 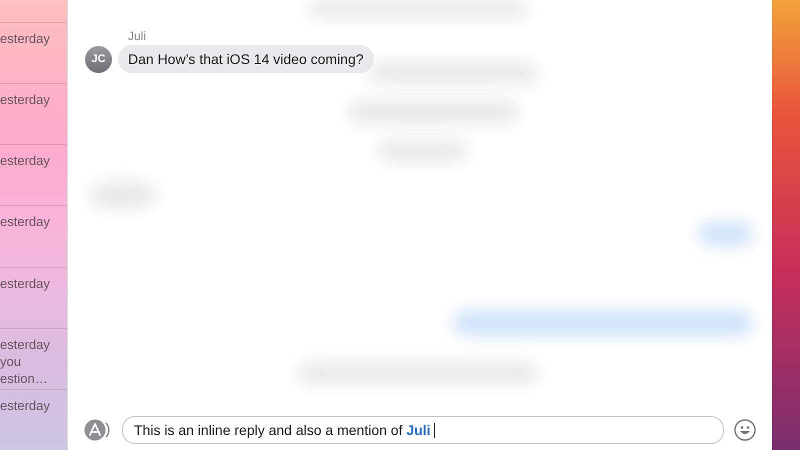 I want to click on sender-name: Juli, so click(x=138, y=36).